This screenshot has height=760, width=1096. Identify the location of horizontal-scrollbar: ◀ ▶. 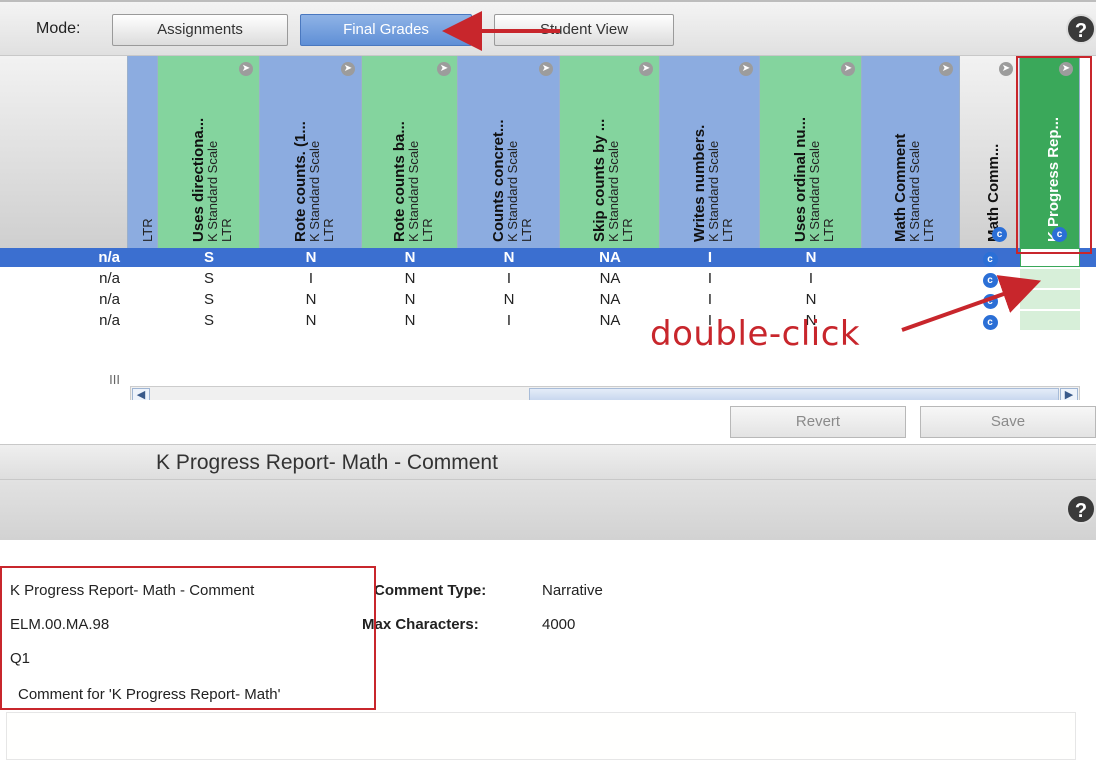
(605, 393).